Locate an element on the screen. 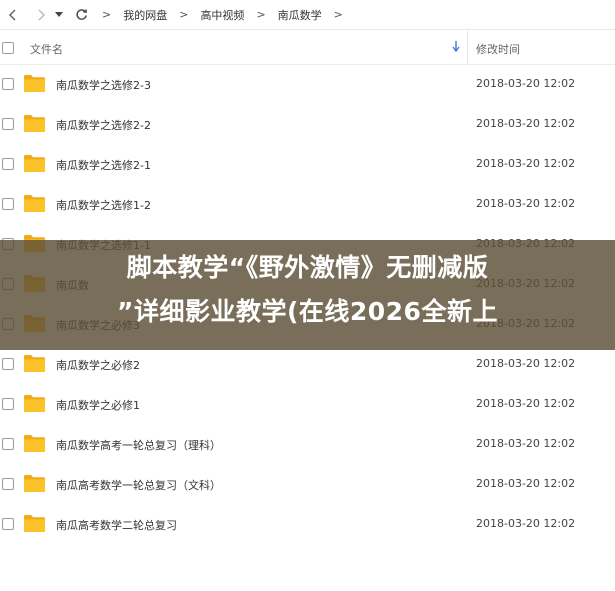 This screenshot has height=591, width=615. file-list-header: 文件名 修改时间 is located at coordinates (307, 48).